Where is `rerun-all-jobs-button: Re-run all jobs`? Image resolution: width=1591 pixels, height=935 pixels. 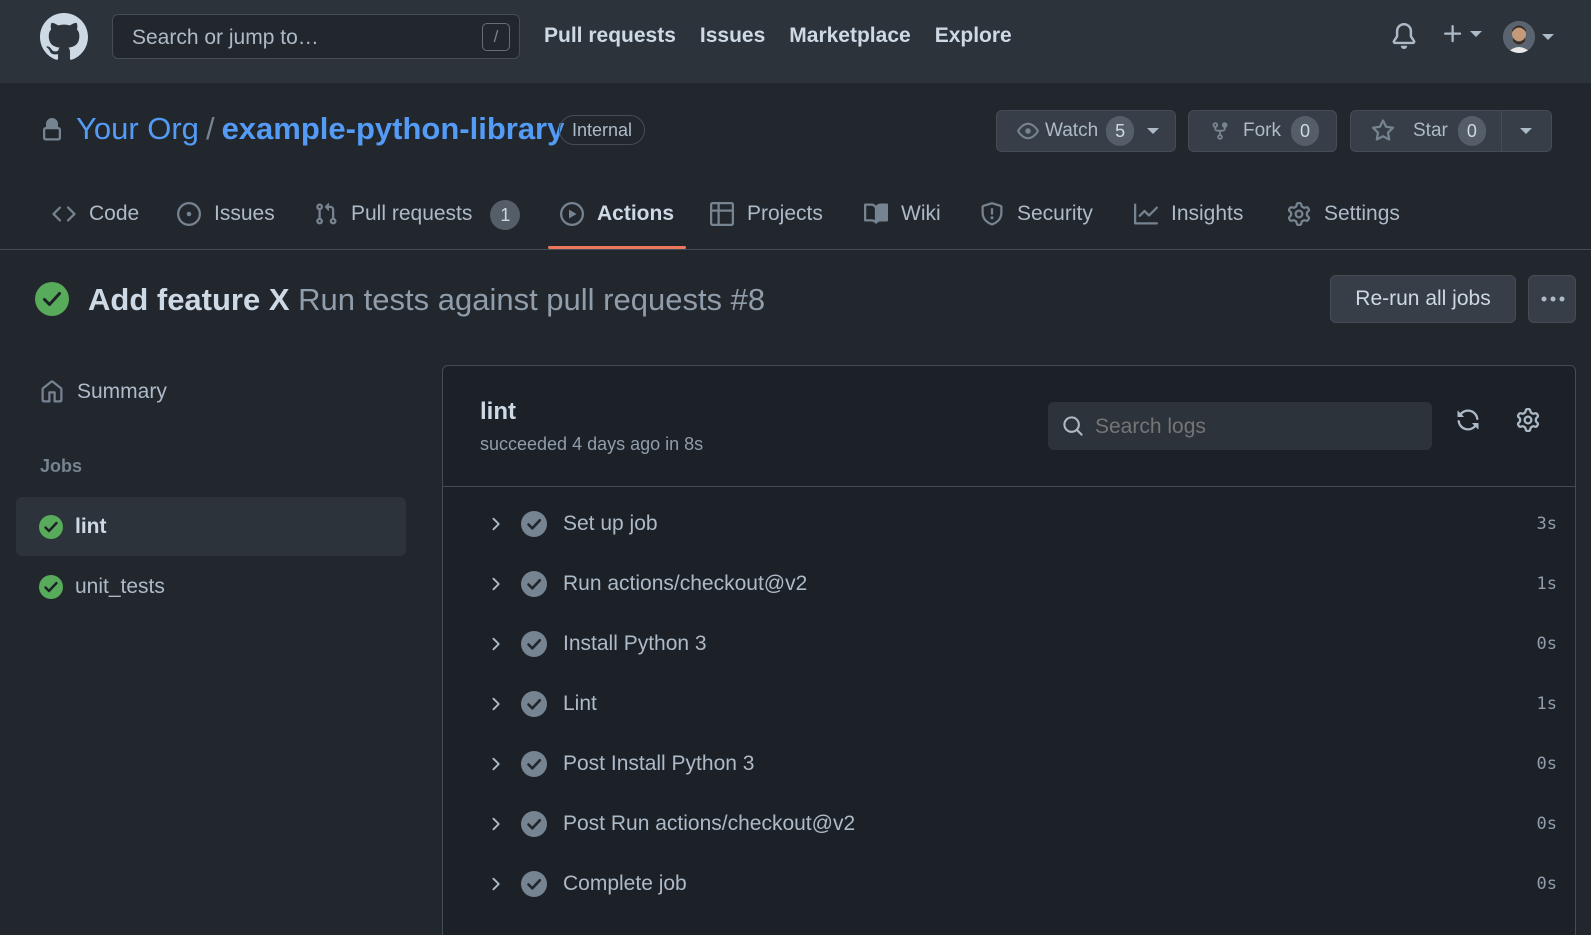
rerun-all-jobs-button: Re-run all jobs is located at coordinates (1423, 299).